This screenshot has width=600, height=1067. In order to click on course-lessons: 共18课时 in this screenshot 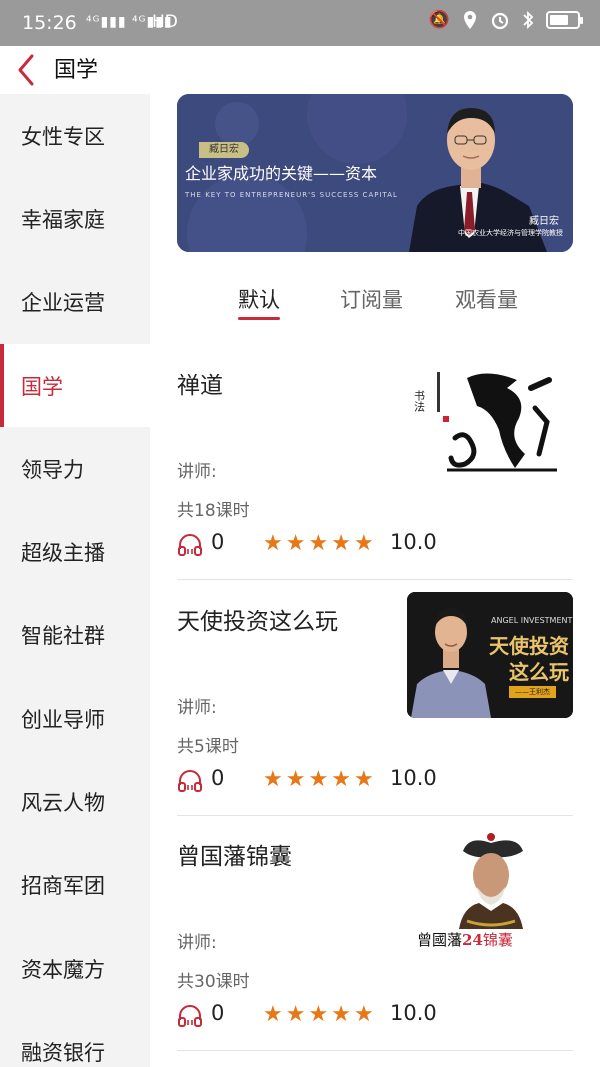, I will do `click(213, 511)`.